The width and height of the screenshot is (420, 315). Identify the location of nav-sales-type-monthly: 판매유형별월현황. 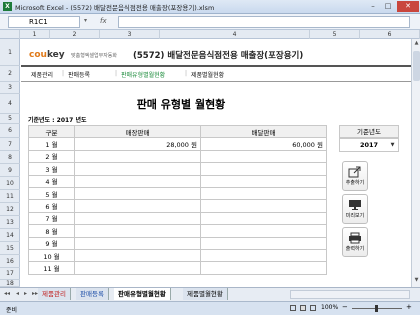
(143, 74).